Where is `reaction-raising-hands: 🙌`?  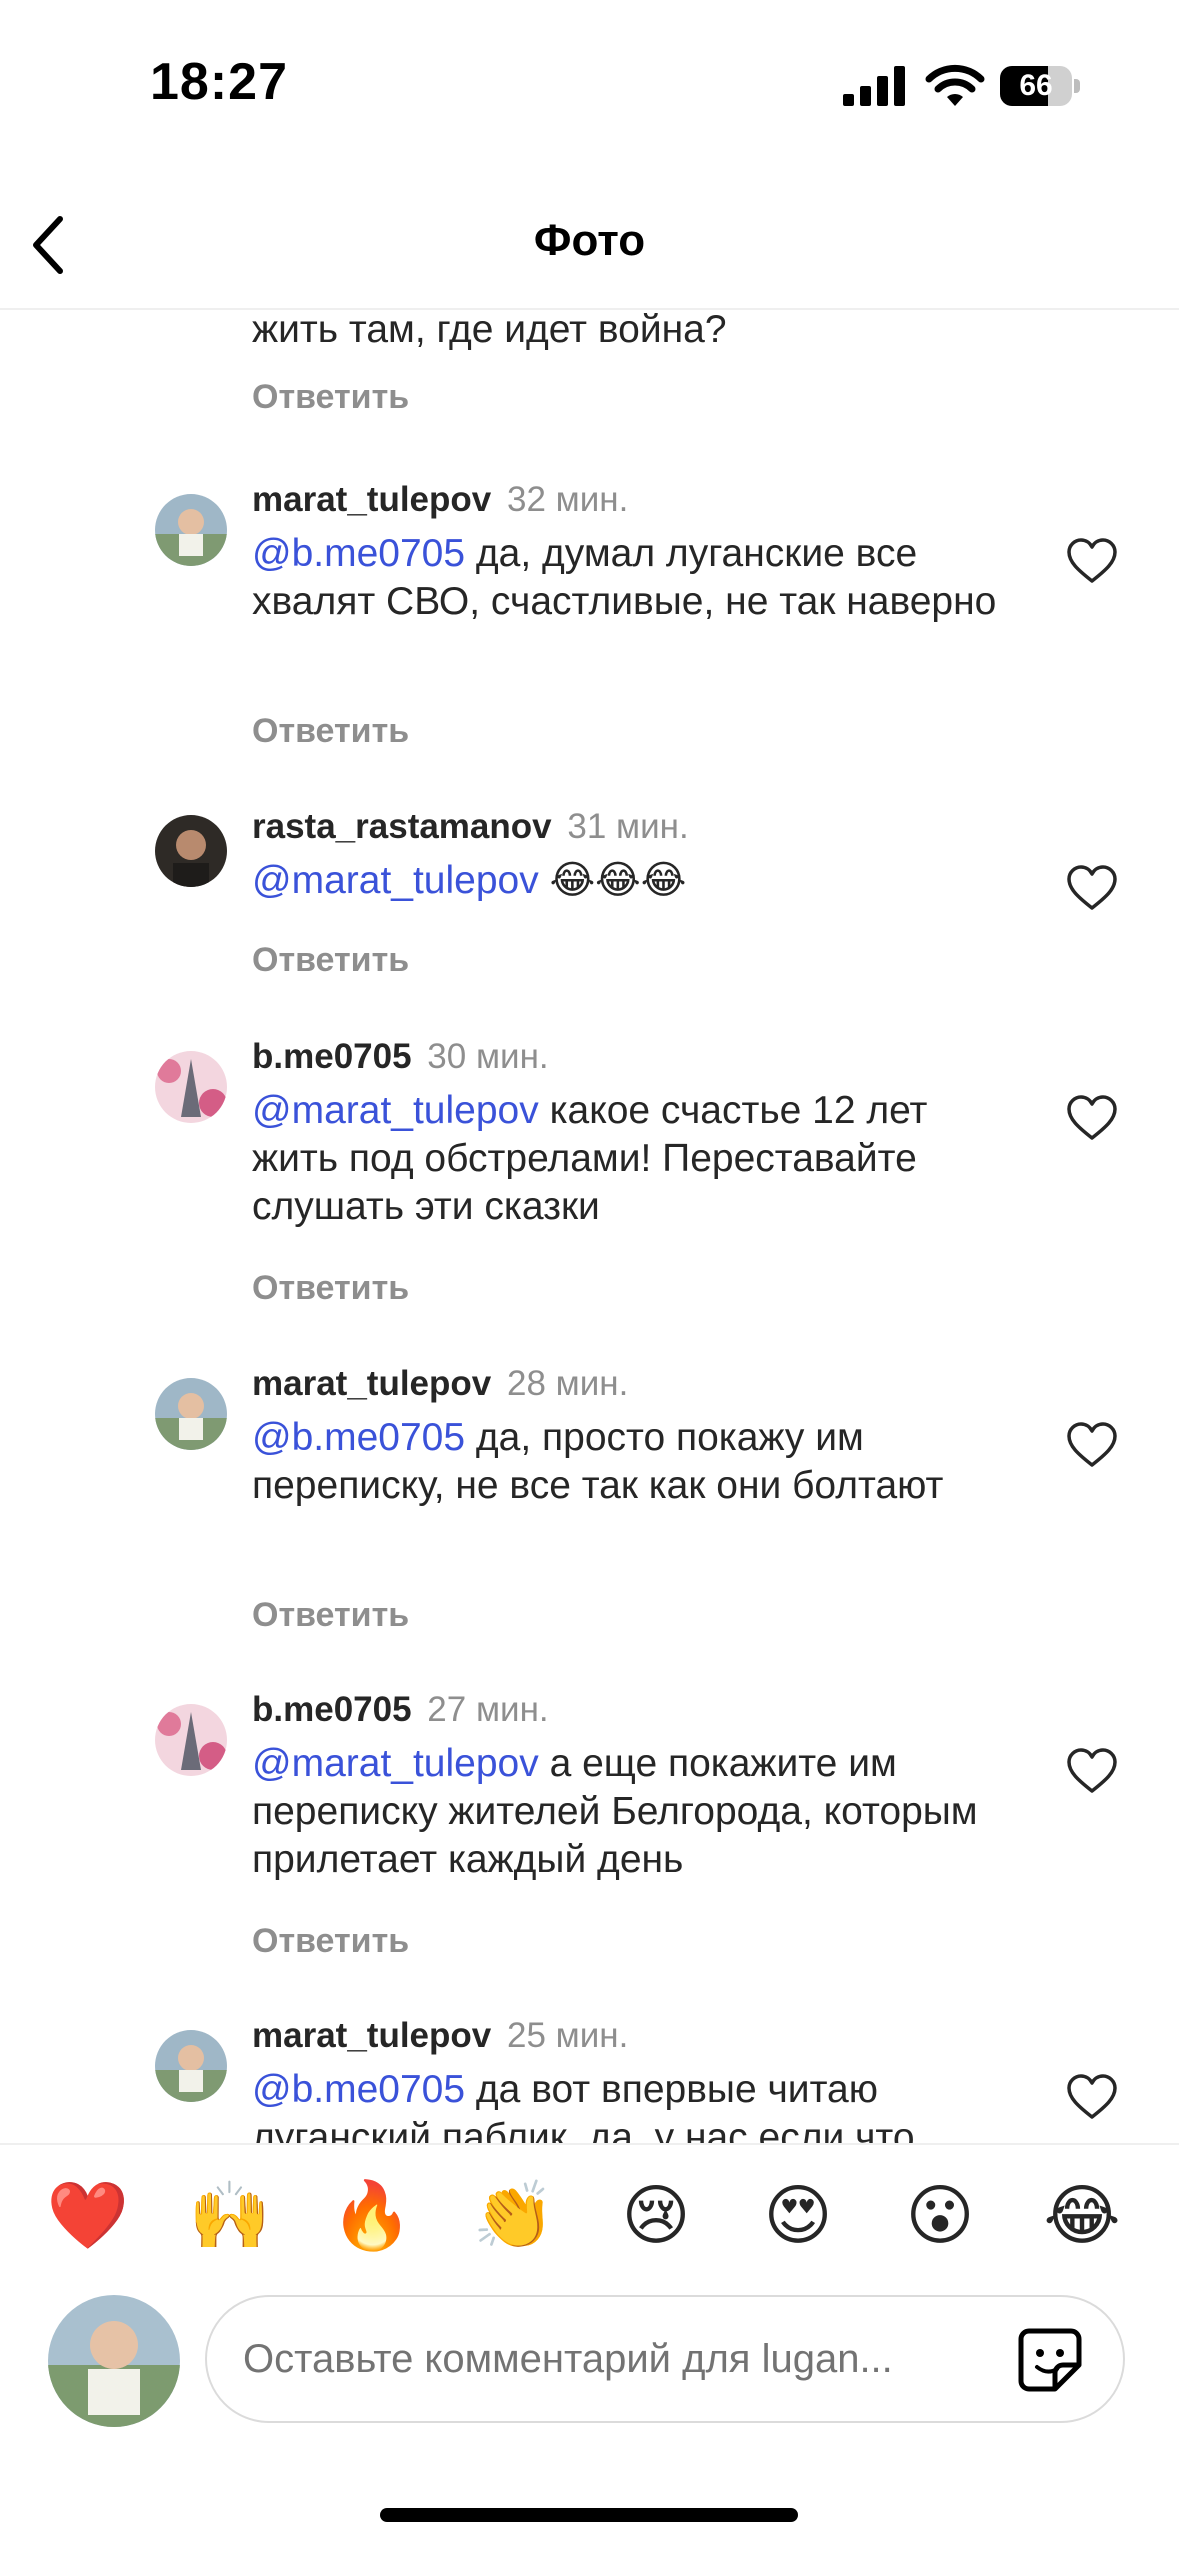 reaction-raising-hands: 🙌 is located at coordinates (230, 2215).